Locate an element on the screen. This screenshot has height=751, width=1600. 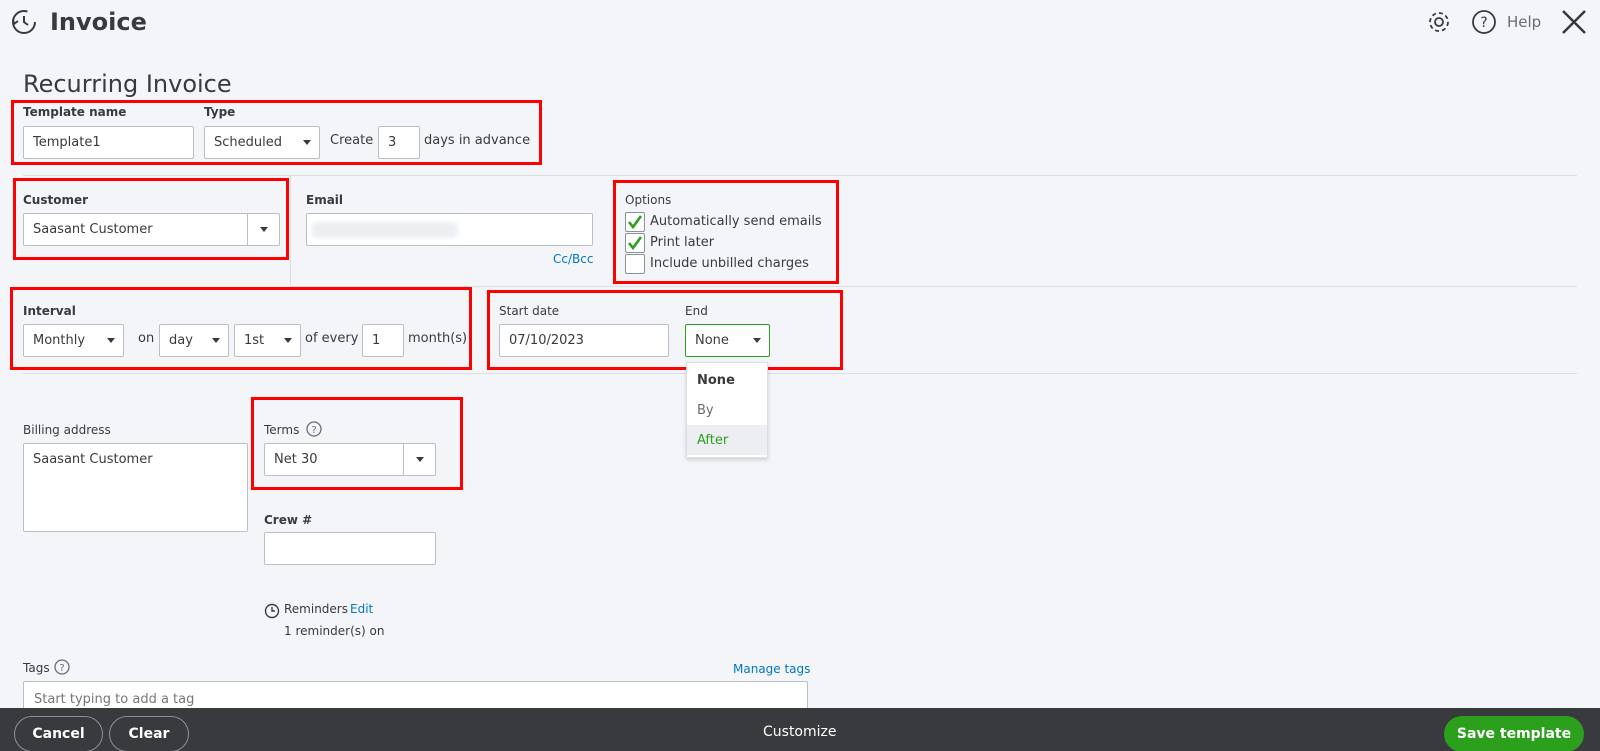
checkbox-auto-send is located at coordinates (635, 221).